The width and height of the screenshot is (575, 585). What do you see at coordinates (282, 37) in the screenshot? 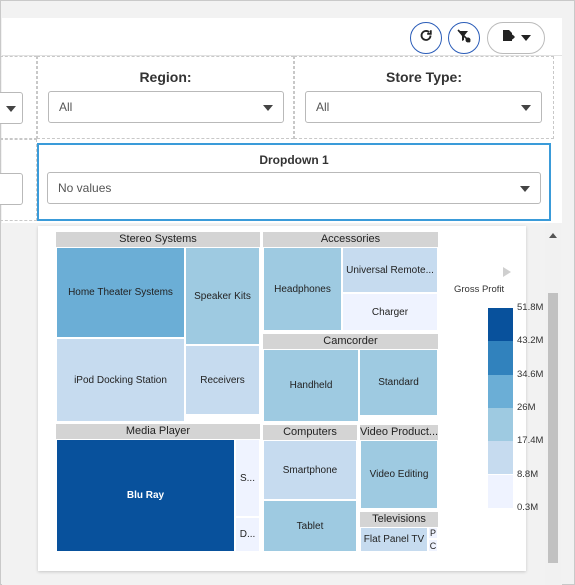
I see `toolbar` at bounding box center [282, 37].